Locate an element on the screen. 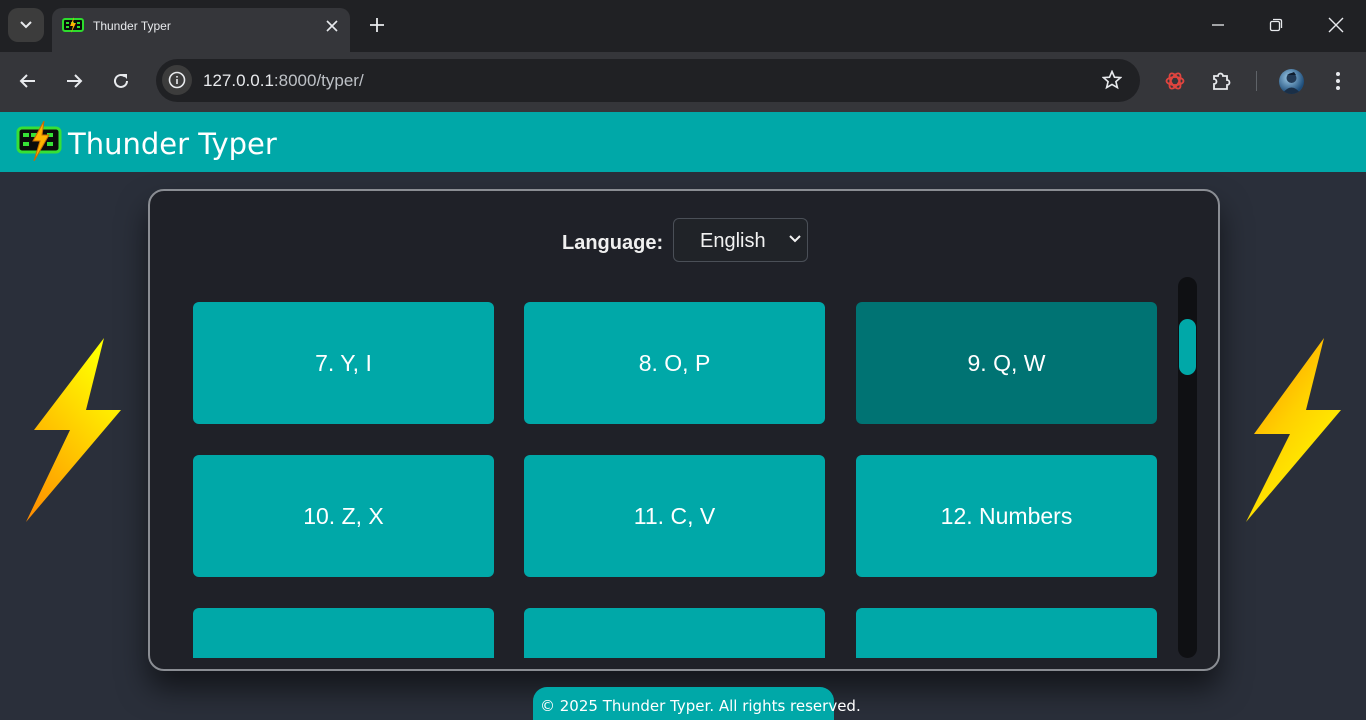 The width and height of the screenshot is (1366, 720). new-tab-button is located at coordinates (377, 25).